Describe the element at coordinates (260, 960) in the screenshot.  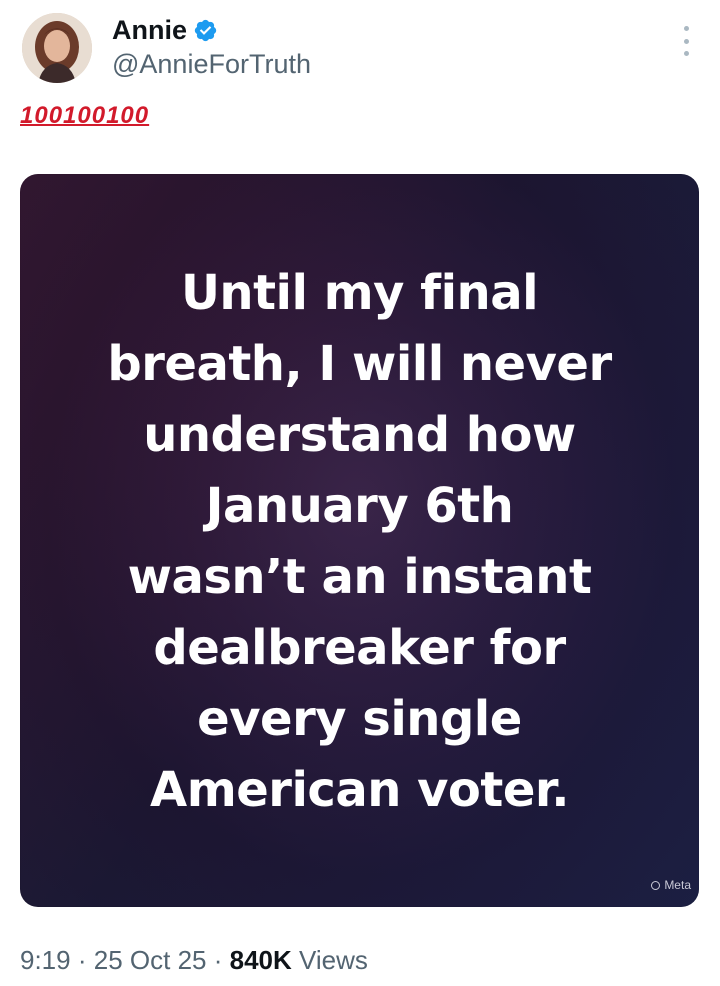
I see `views-count: 840K` at that location.